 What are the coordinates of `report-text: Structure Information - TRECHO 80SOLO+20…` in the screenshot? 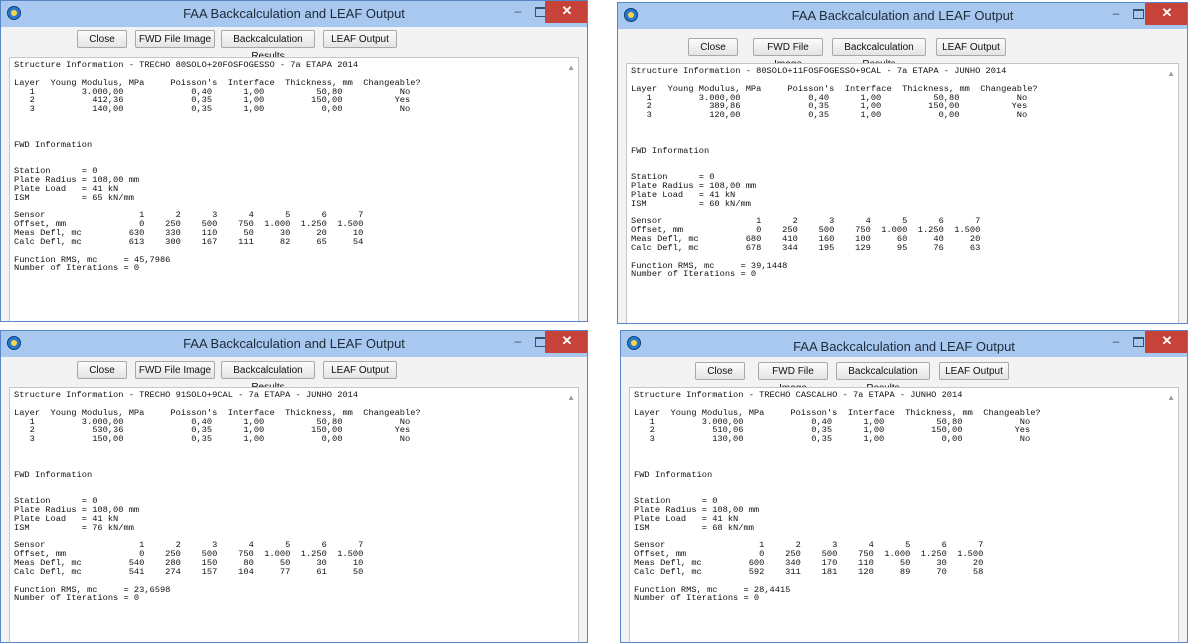 It's located at (217, 167).